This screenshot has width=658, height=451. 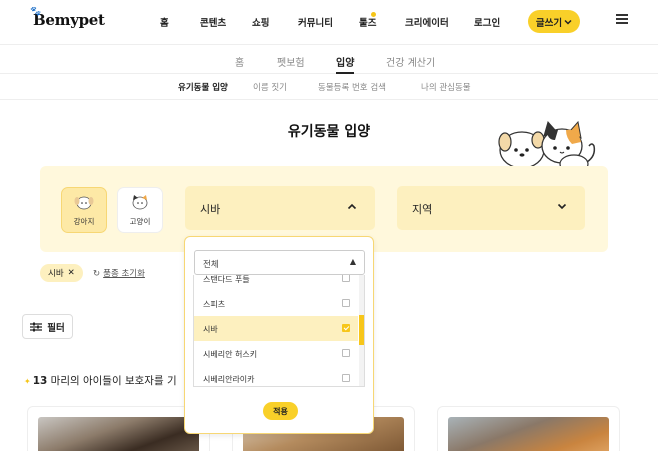 I want to click on list-item: 스피츠, so click(x=276, y=303).